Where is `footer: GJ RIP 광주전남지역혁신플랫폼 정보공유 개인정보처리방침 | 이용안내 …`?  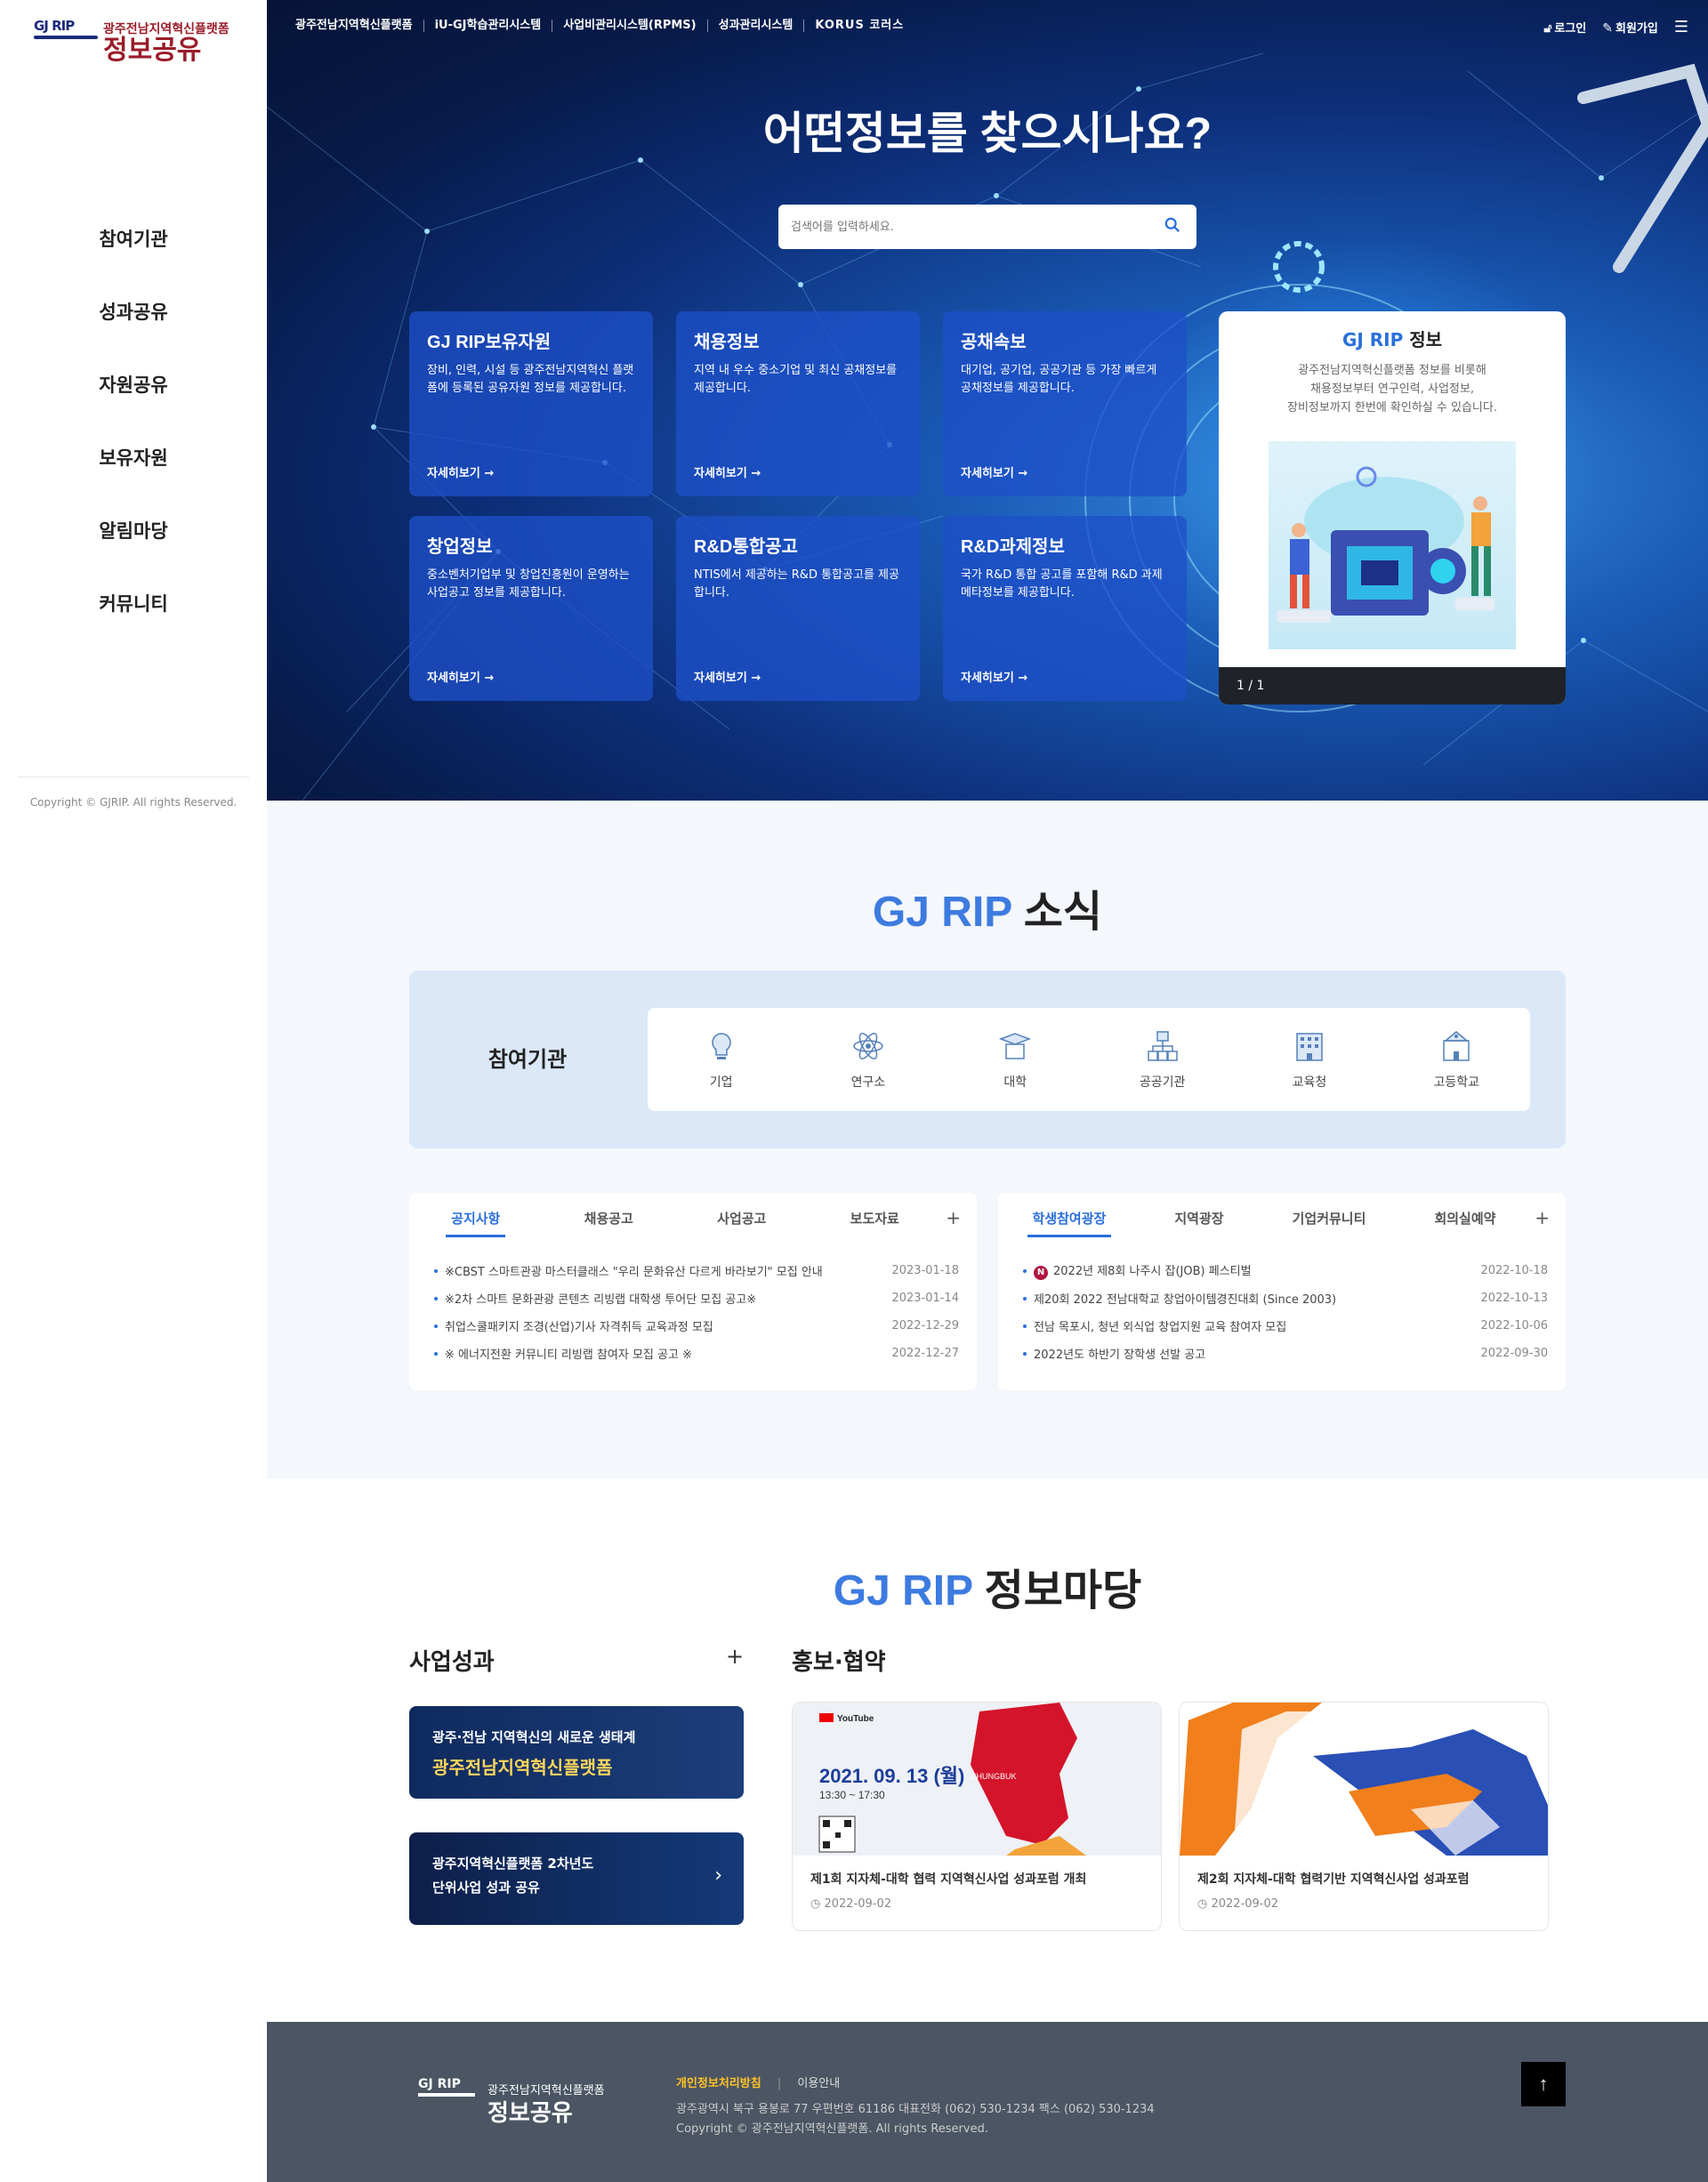
footer: GJ RIP 광주전남지역혁신플랫폼 정보공유 개인정보처리방침 | 이용안내 … is located at coordinates (987, 2102).